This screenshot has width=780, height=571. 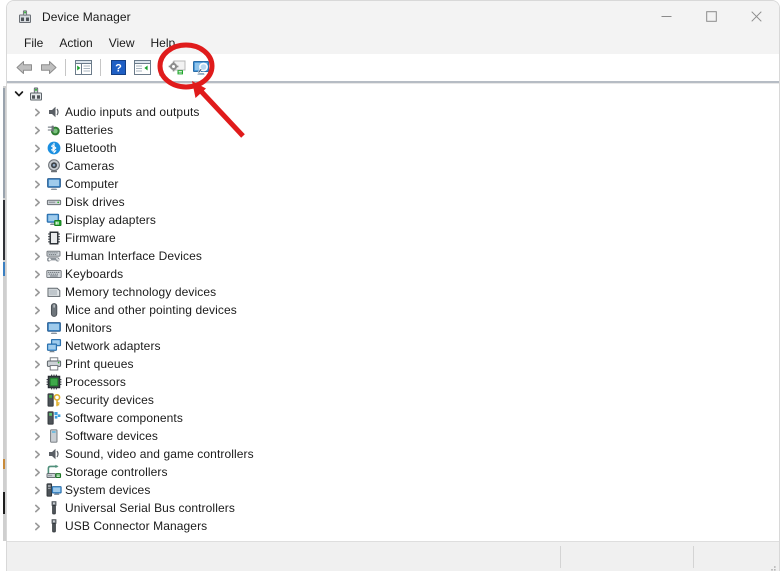 What do you see at coordinates (122, 43) in the screenshot?
I see `menu-view: View` at bounding box center [122, 43].